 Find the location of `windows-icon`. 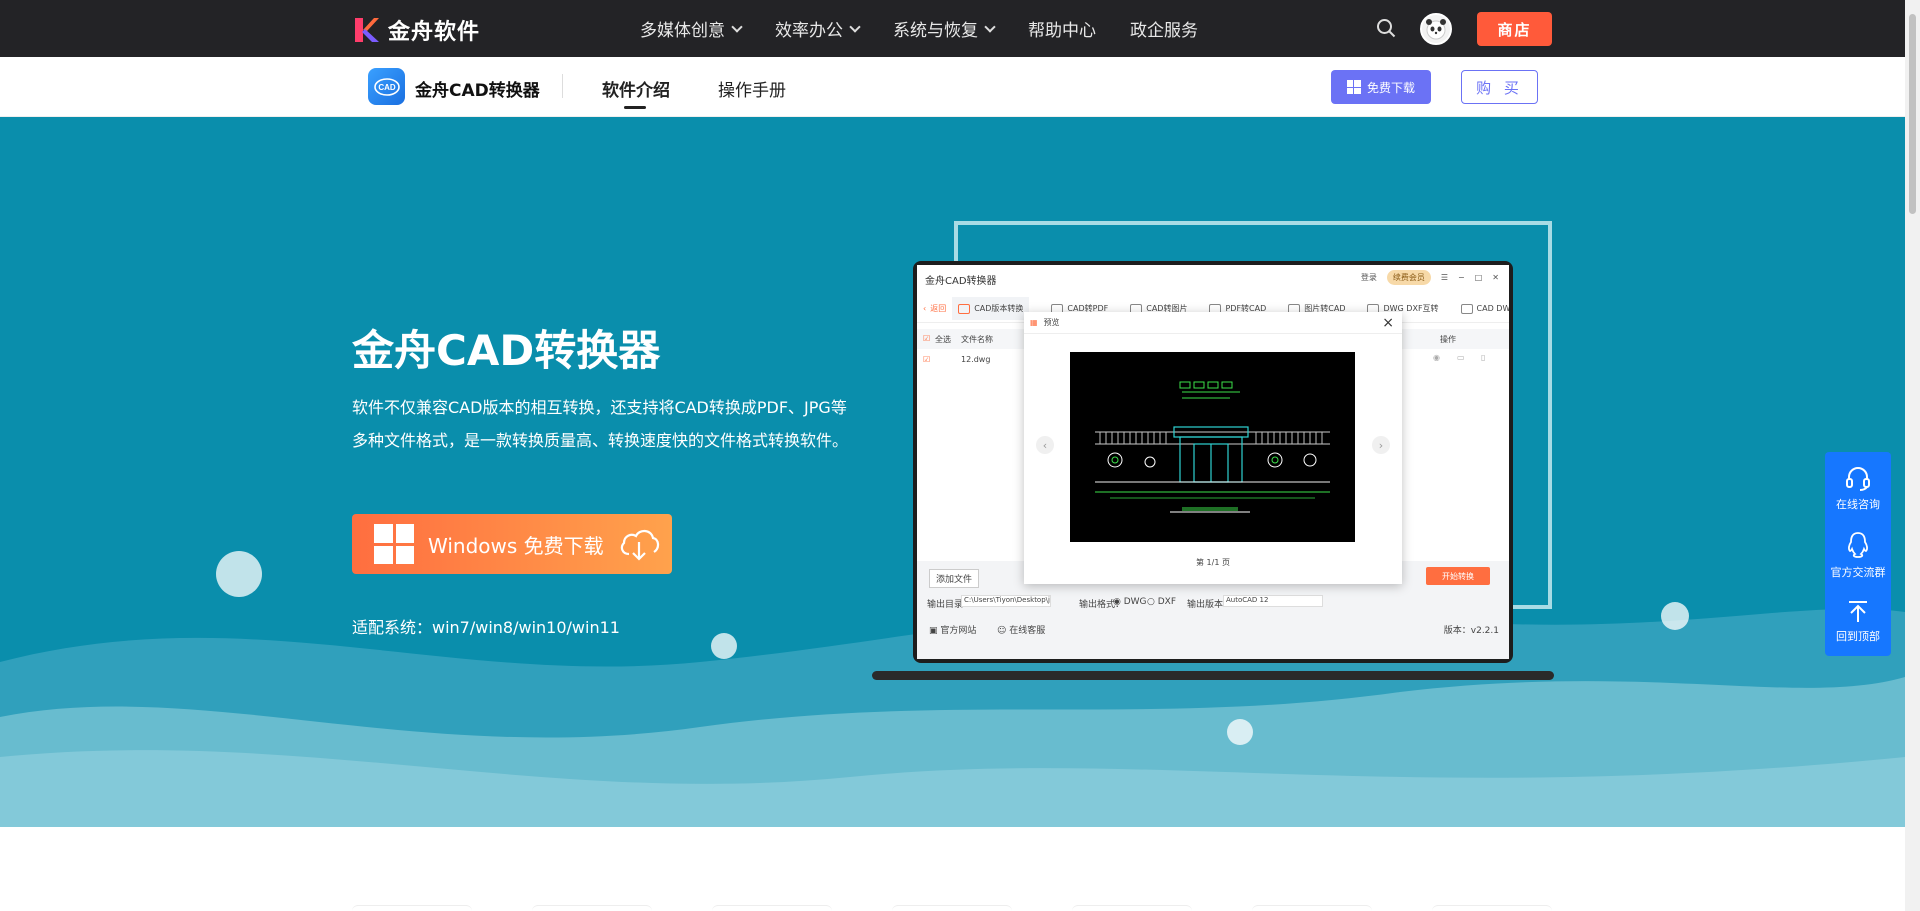

windows-icon is located at coordinates (1353, 87).